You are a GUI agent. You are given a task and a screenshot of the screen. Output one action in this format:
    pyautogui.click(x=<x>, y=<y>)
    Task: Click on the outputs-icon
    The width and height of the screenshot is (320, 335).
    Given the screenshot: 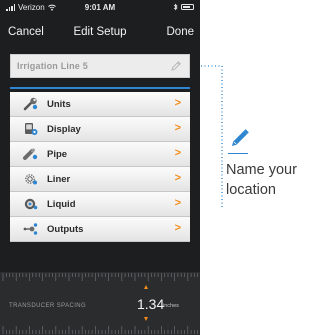 What is the action you would take?
    pyautogui.click(x=30, y=229)
    